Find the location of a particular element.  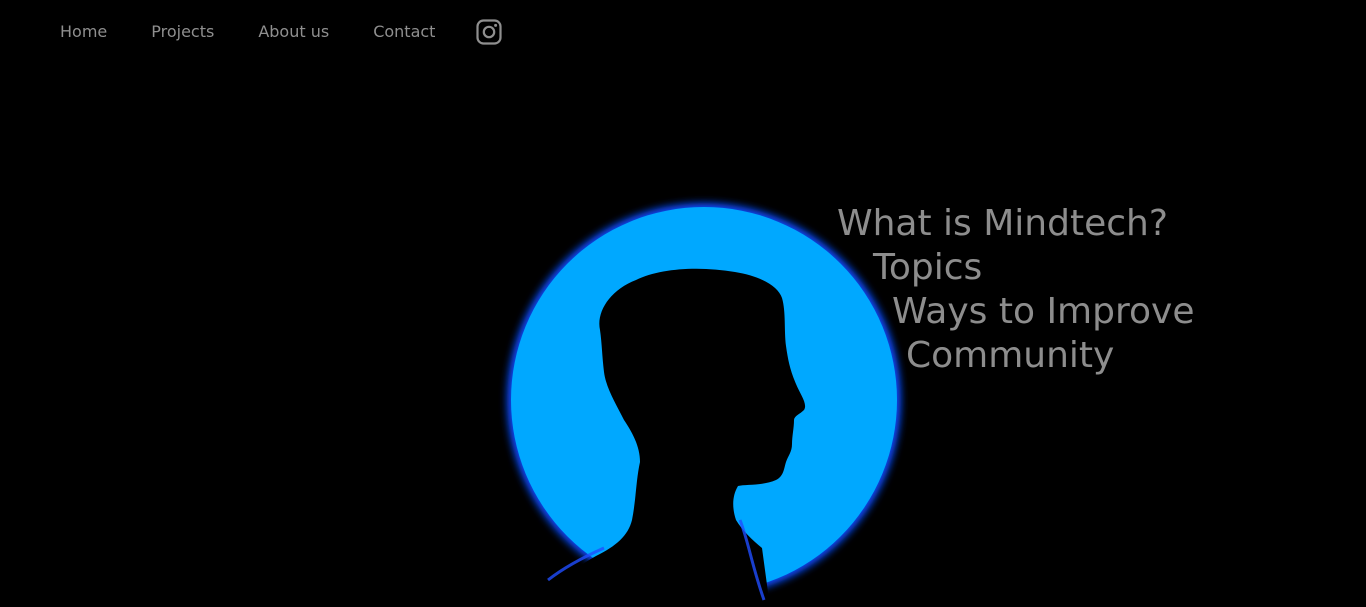

community-link: Community is located at coordinates (1010, 356).